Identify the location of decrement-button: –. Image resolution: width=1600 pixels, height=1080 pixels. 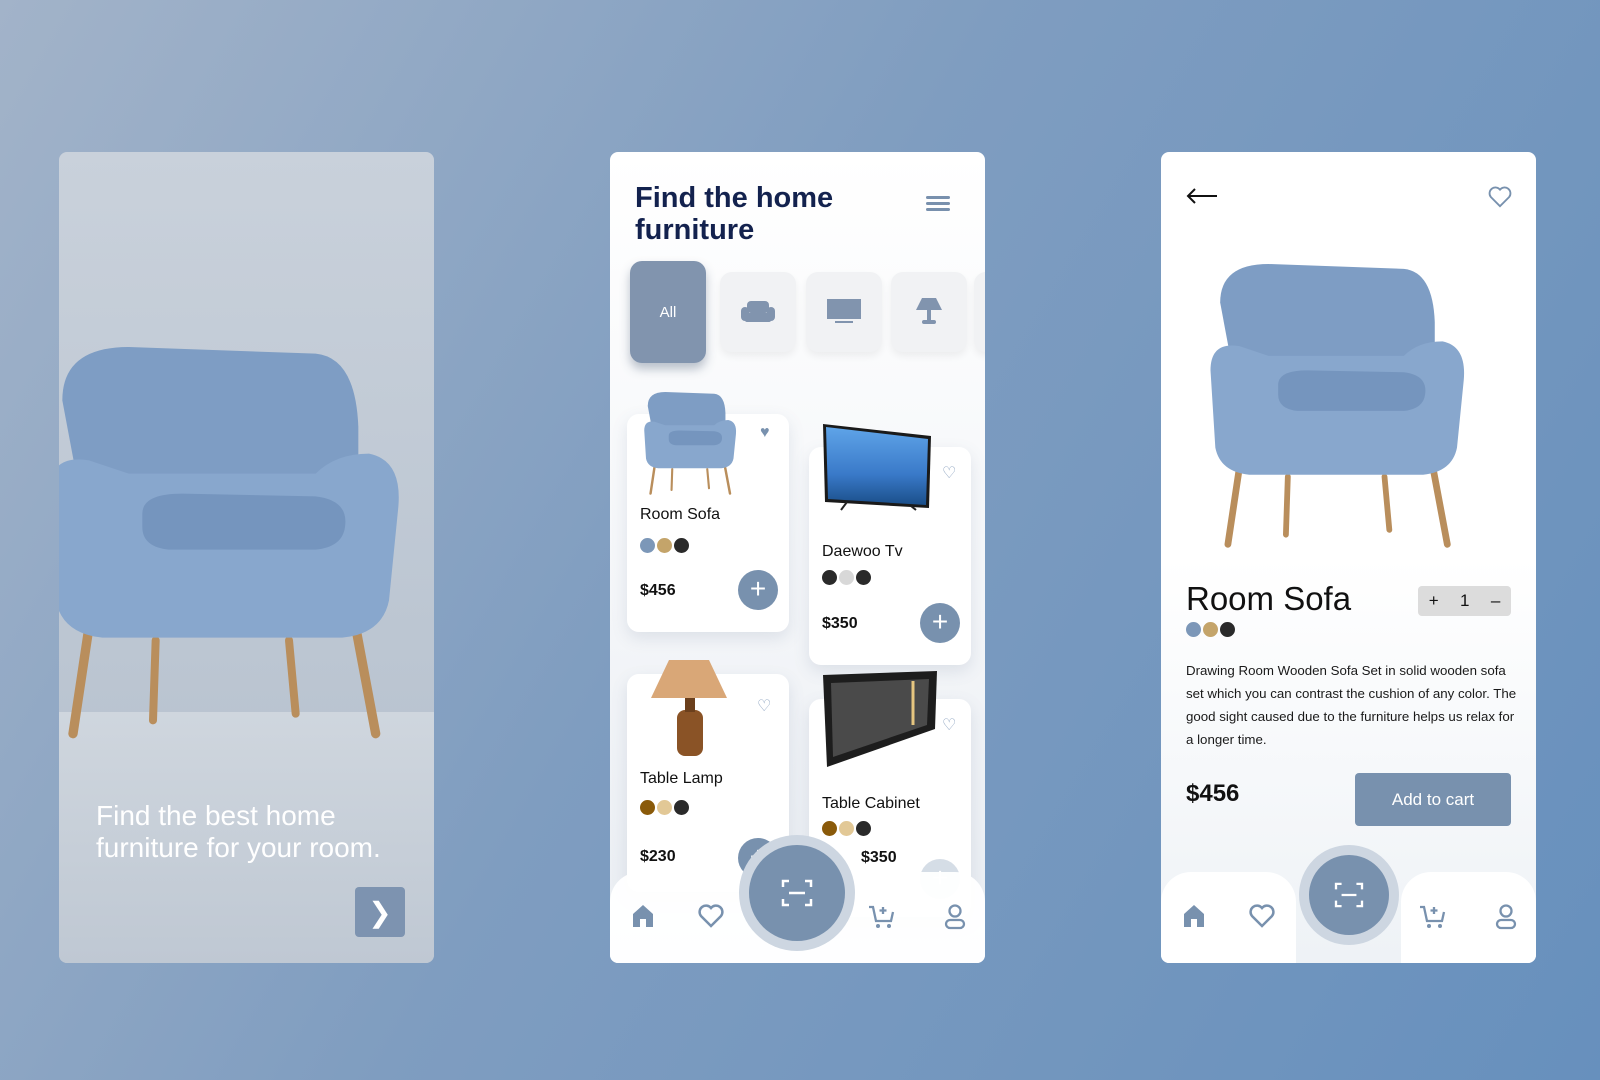
(1495, 601).